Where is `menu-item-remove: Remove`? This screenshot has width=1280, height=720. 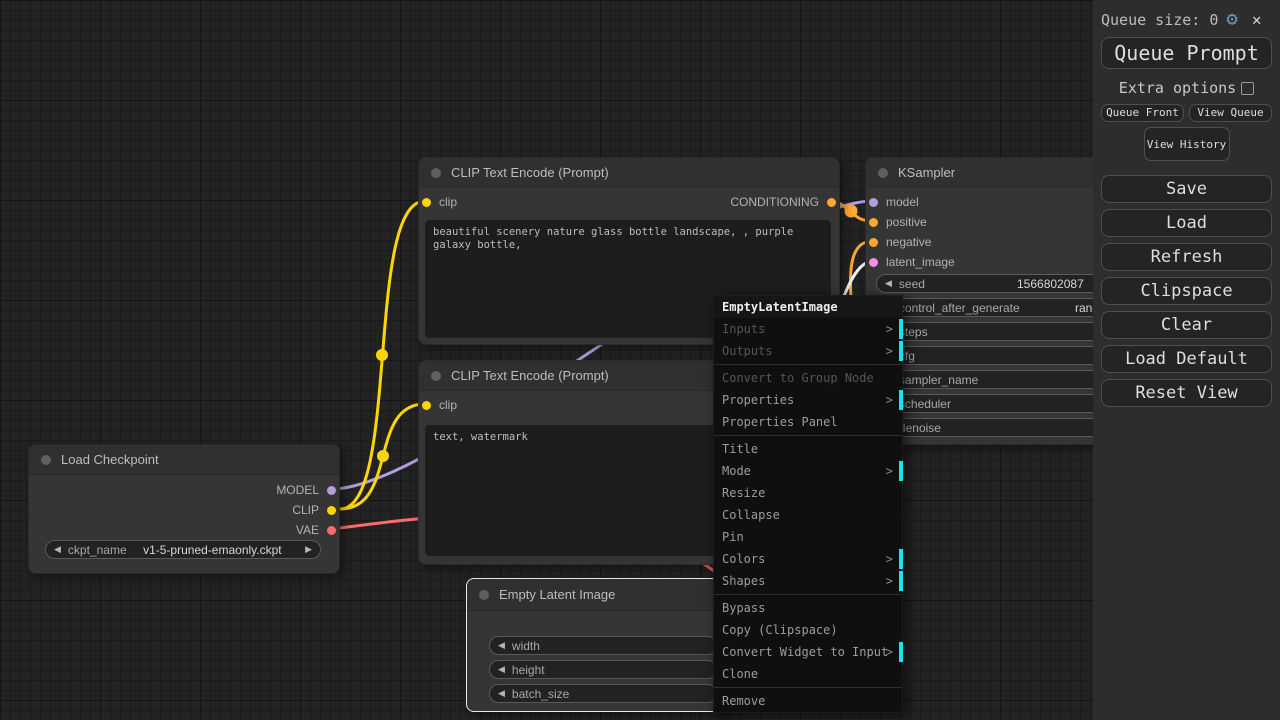 menu-item-remove: Remove is located at coordinates (808, 701).